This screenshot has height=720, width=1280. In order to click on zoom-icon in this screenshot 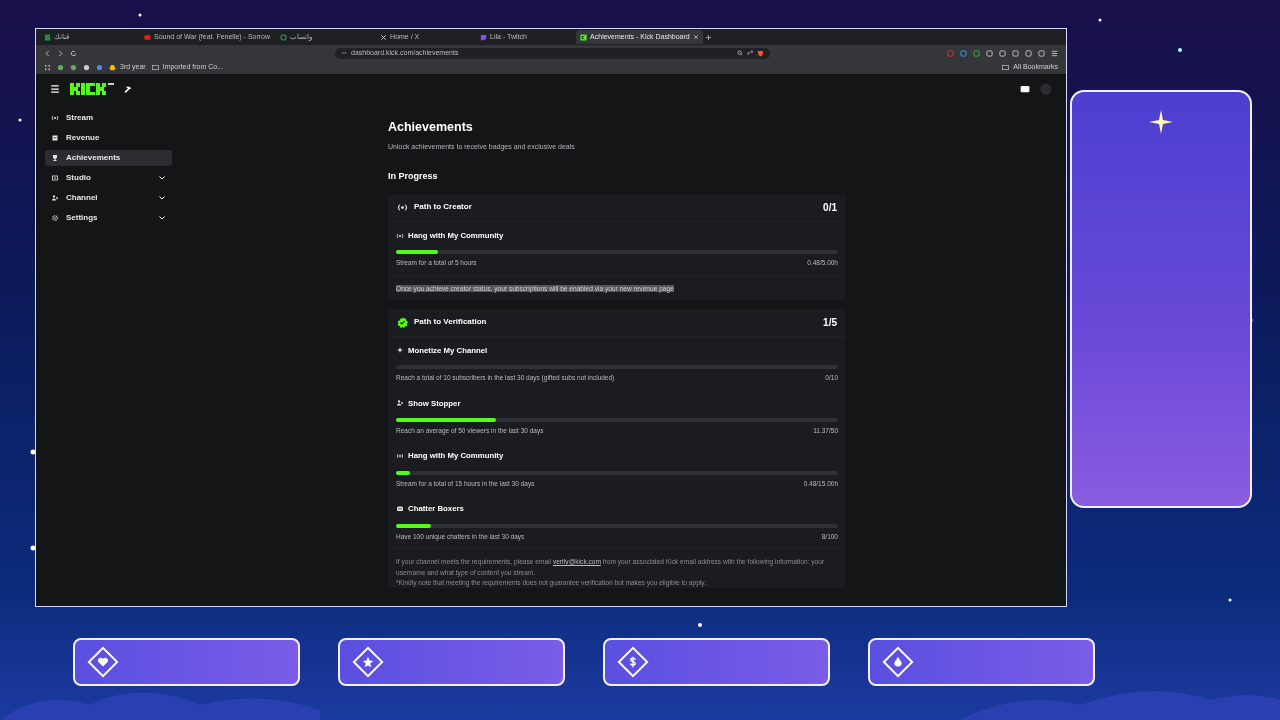, I will do `click(740, 53)`.